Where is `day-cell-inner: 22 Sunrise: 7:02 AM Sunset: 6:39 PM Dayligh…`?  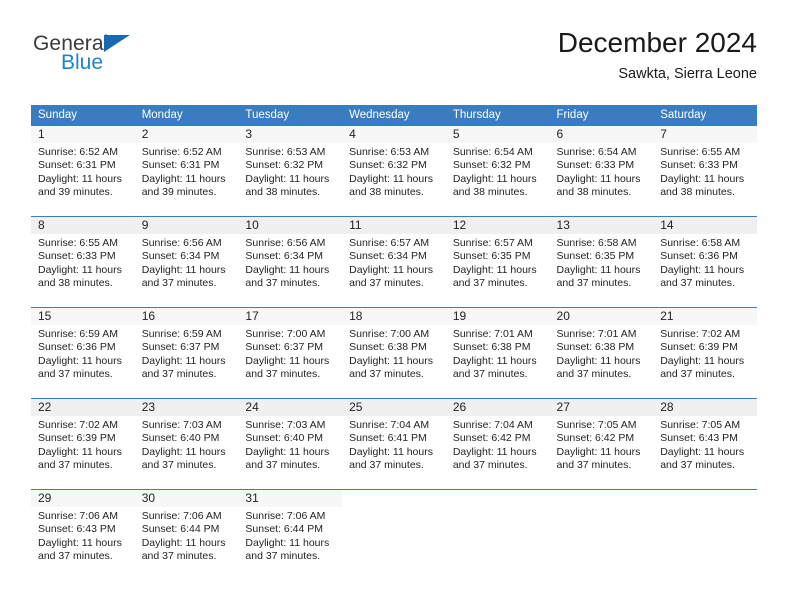
day-cell-inner: 22 Sunrise: 7:02 AM Sunset: 6:39 PM Dayligh… is located at coordinates (83, 444).